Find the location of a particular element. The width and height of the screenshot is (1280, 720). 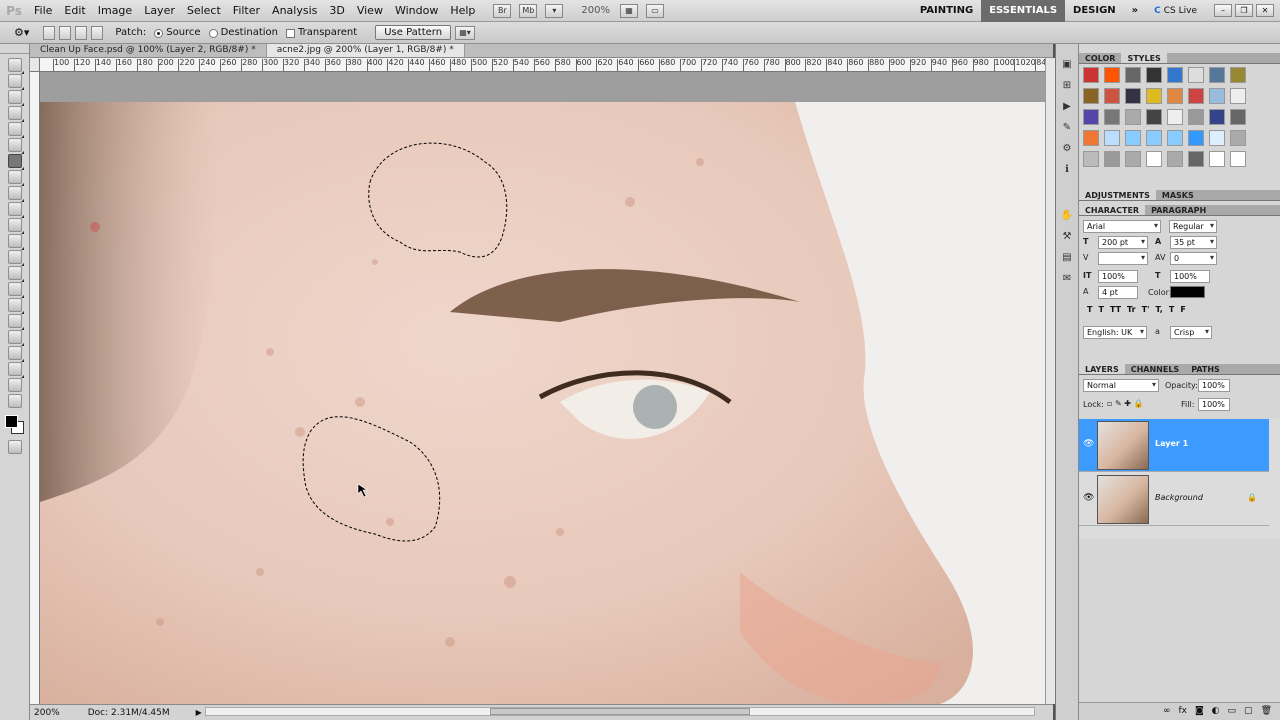

destination-radio is located at coordinates (213, 33).